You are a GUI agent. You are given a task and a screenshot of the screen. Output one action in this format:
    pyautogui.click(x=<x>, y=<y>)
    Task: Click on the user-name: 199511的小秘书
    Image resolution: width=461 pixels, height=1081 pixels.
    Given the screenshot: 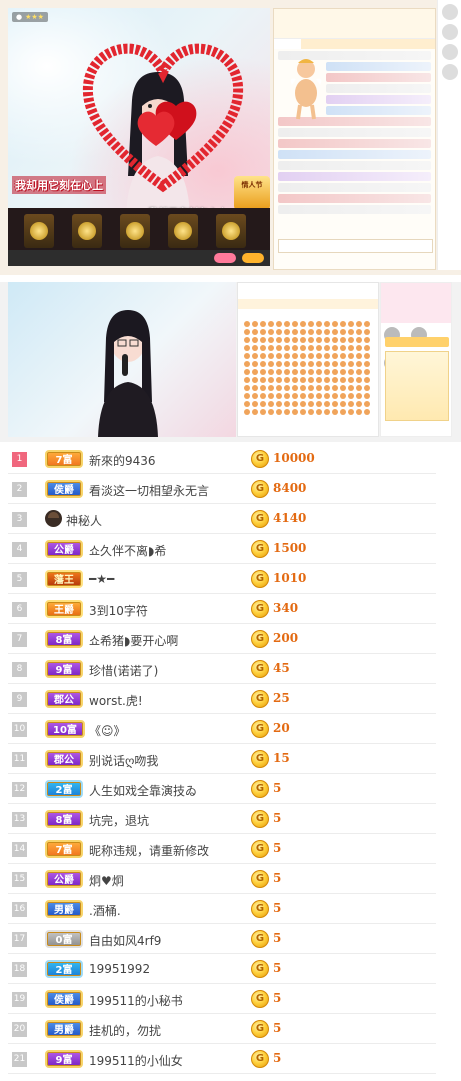 What is the action you would take?
    pyautogui.click(x=136, y=1000)
    